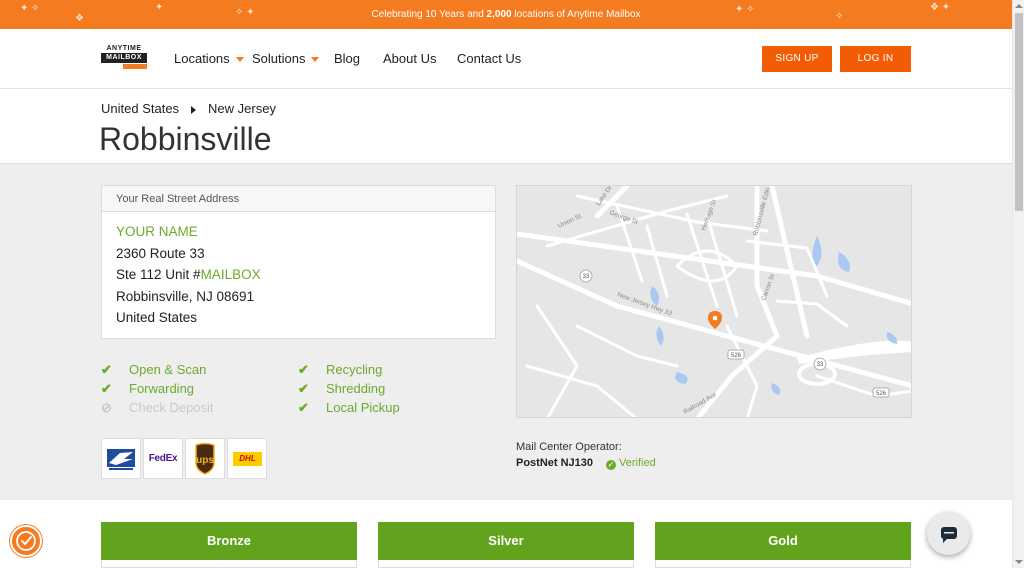  What do you see at coordinates (875, 59) in the screenshot?
I see `log-in-button: LOG IN` at bounding box center [875, 59].